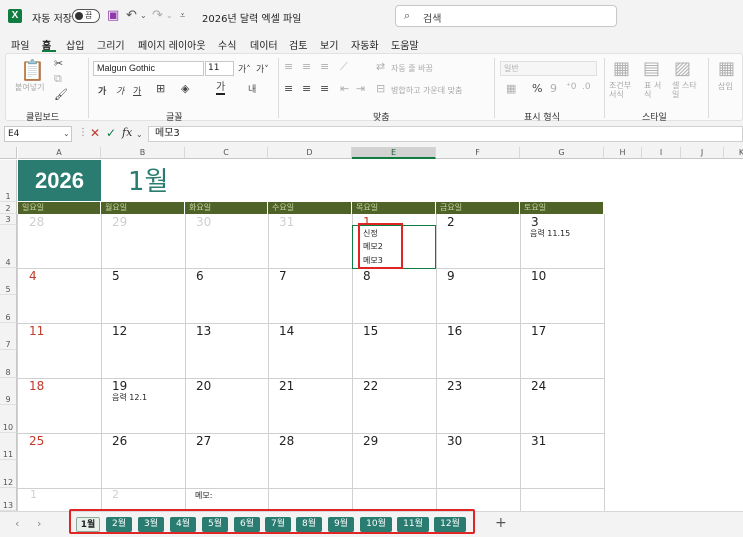  Describe the element at coordinates (324, 66) in the screenshot. I see `align-bottom-icon: ≡` at that location.